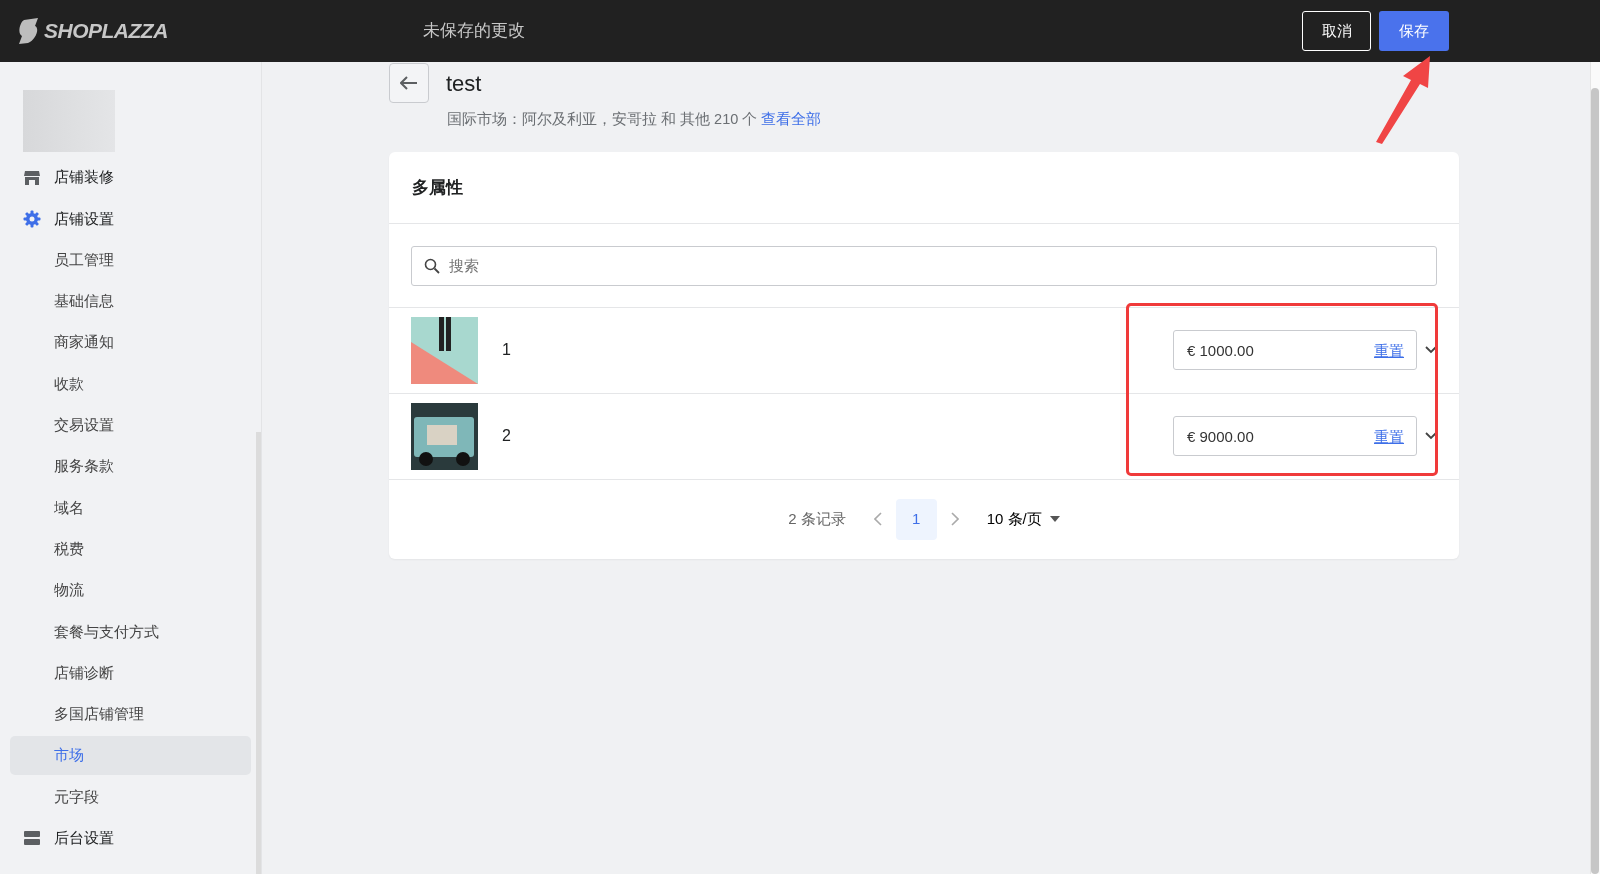 The width and height of the screenshot is (1600, 874). I want to click on save-button: 保存, so click(1414, 31).